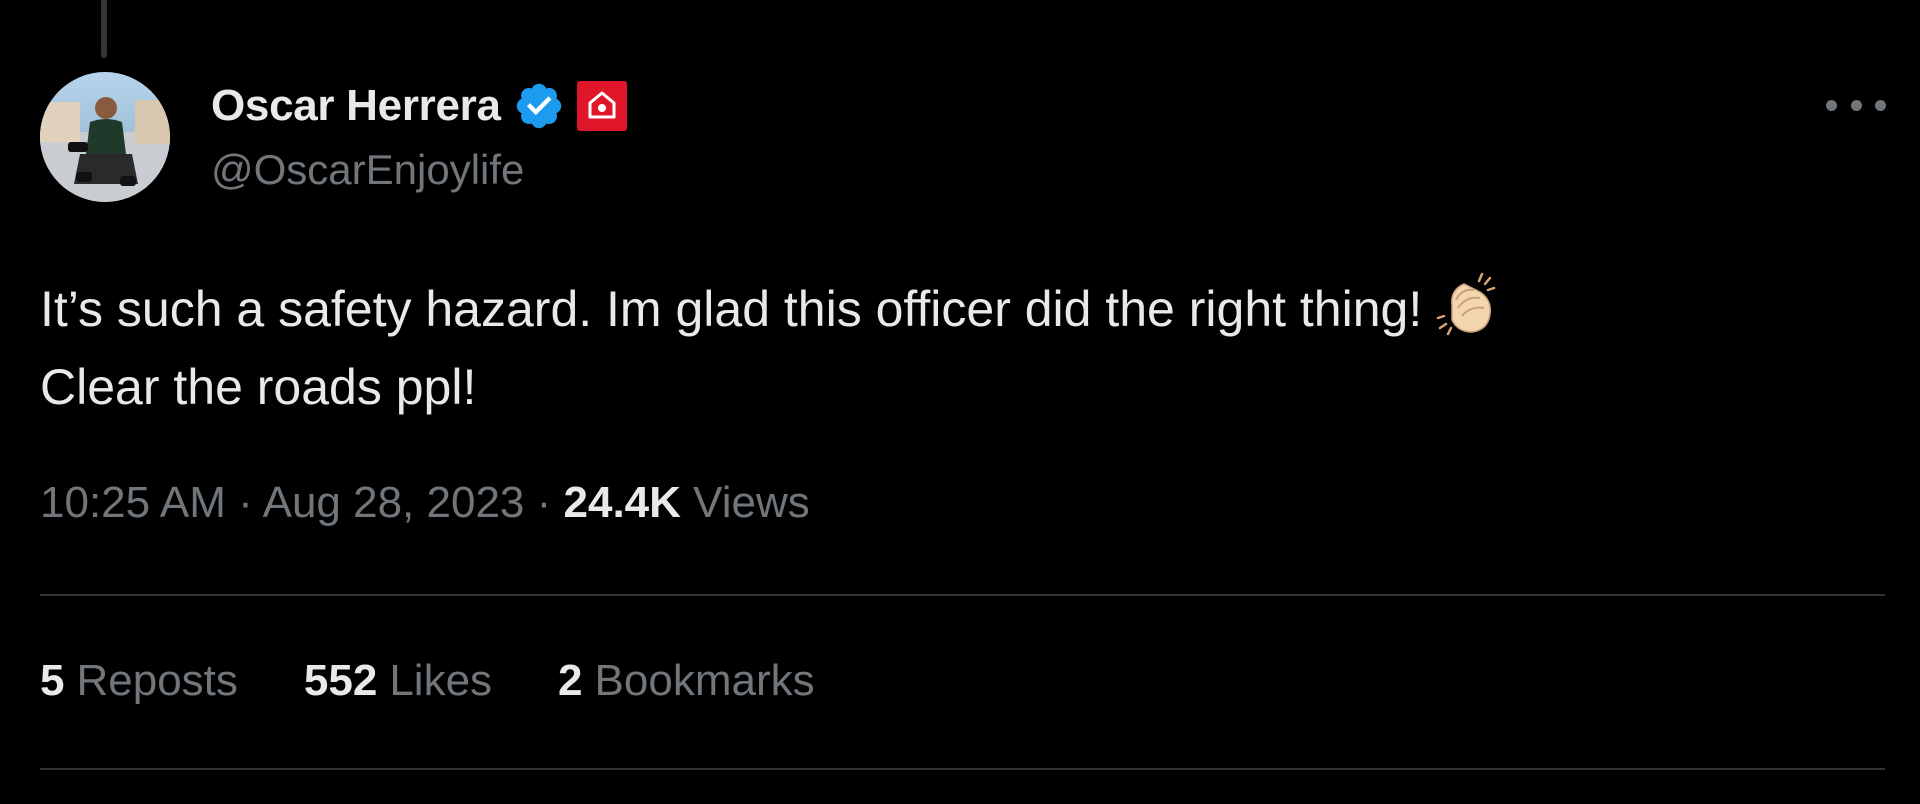  Describe the element at coordinates (394, 502) in the screenshot. I see `tweet-date: Aug 28, 2023` at that location.